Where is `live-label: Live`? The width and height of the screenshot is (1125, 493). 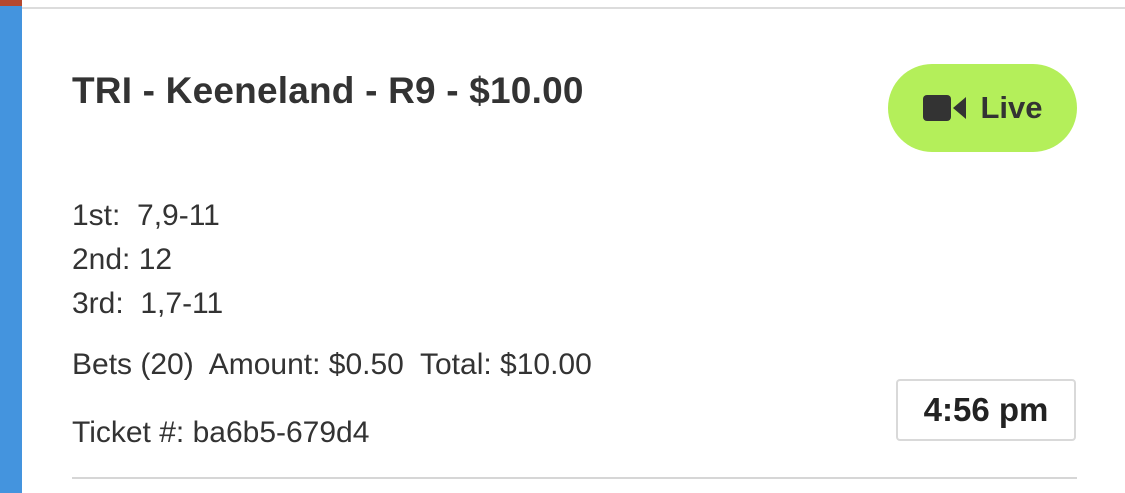
live-label: Live is located at coordinates (1011, 107).